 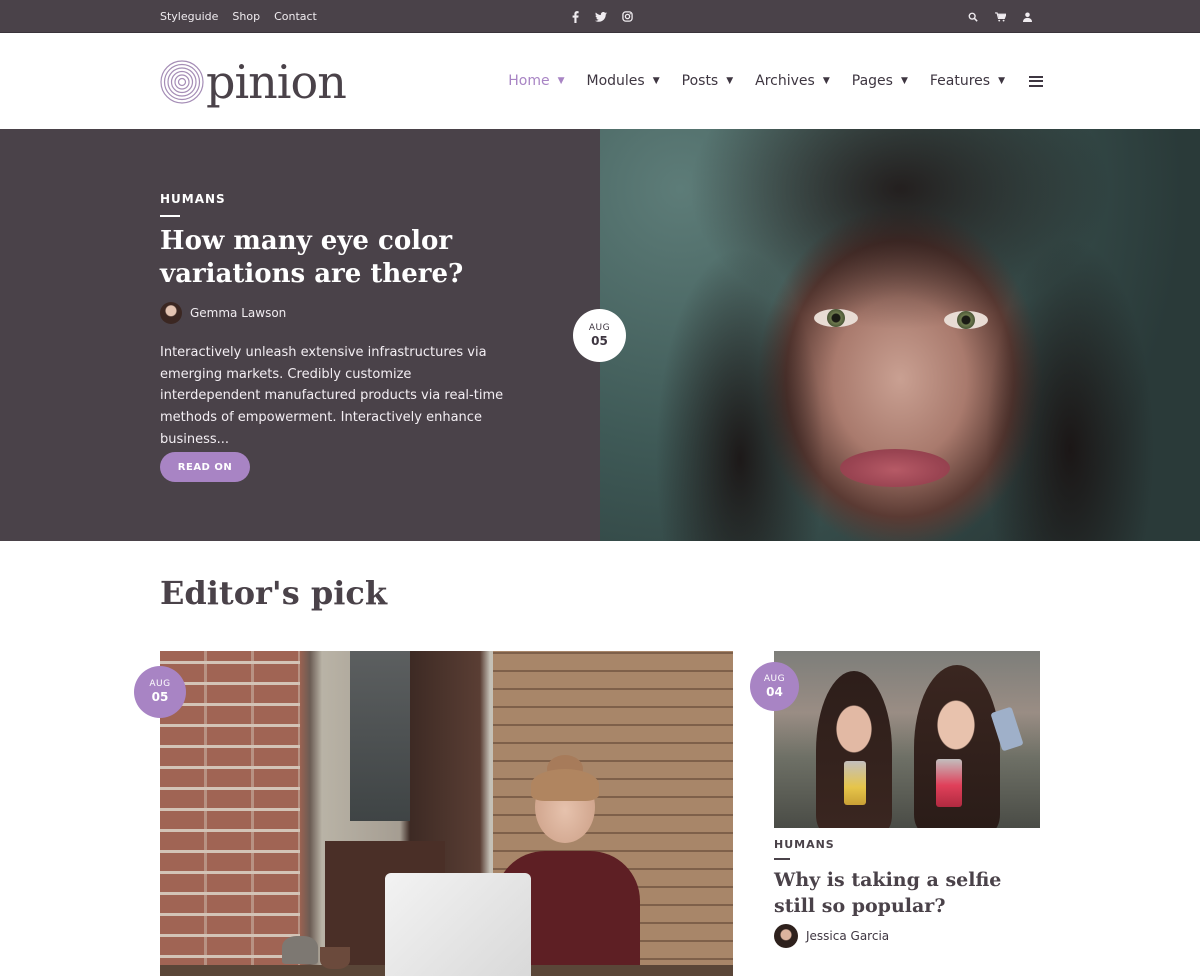 I want to click on nav-label: Pages, so click(x=872, y=81).